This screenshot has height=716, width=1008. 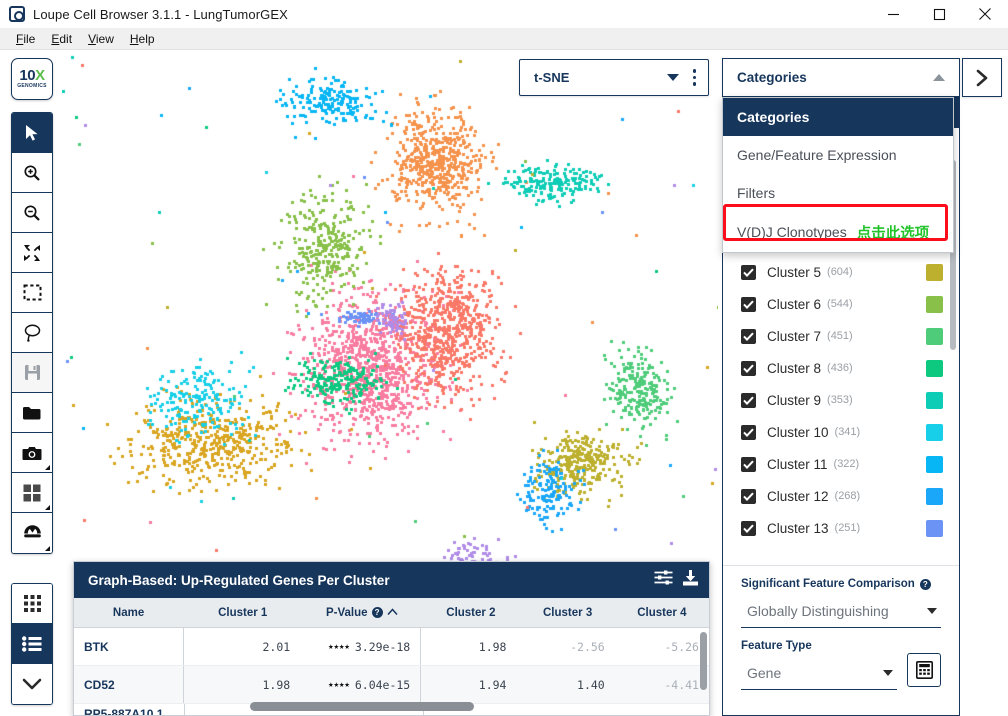 What do you see at coordinates (985, 14) in the screenshot?
I see `close-icon` at bounding box center [985, 14].